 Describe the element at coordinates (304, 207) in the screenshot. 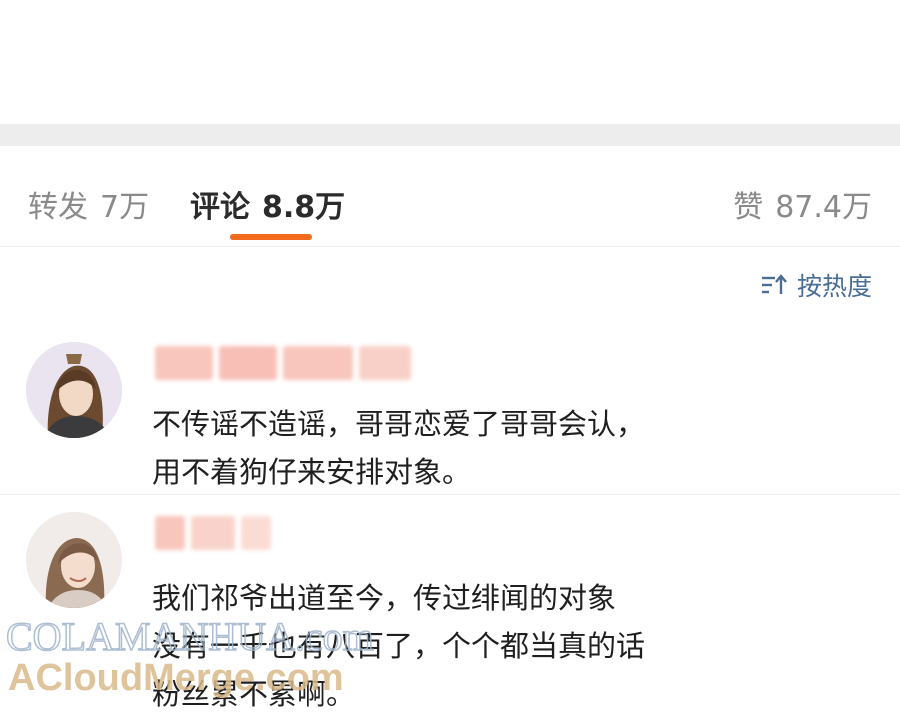

I see `tab-comments-count: 8.8万` at that location.